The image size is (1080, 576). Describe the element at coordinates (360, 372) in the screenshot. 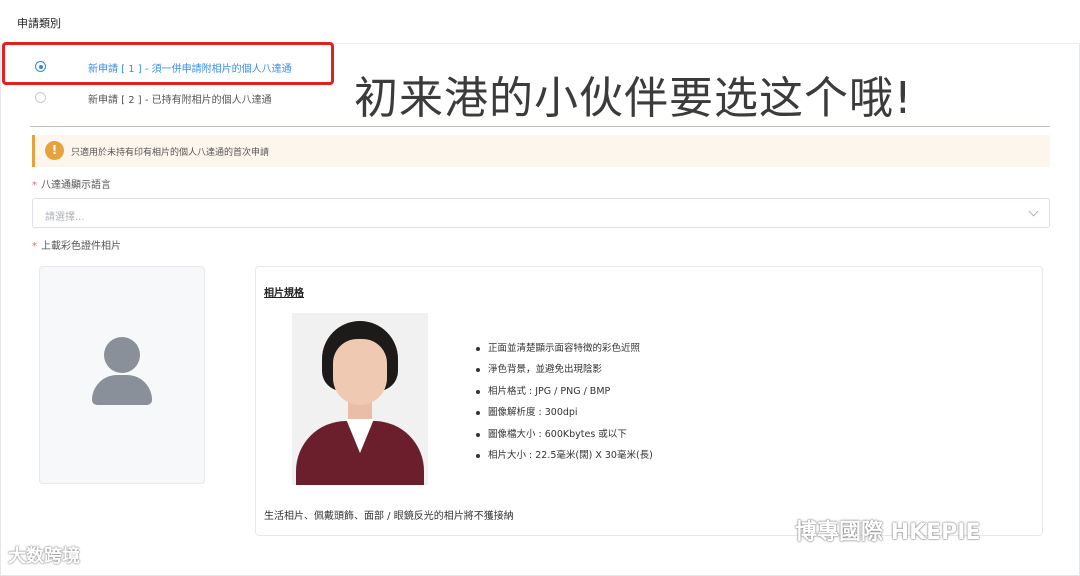

I see `sample-photo-face` at that location.